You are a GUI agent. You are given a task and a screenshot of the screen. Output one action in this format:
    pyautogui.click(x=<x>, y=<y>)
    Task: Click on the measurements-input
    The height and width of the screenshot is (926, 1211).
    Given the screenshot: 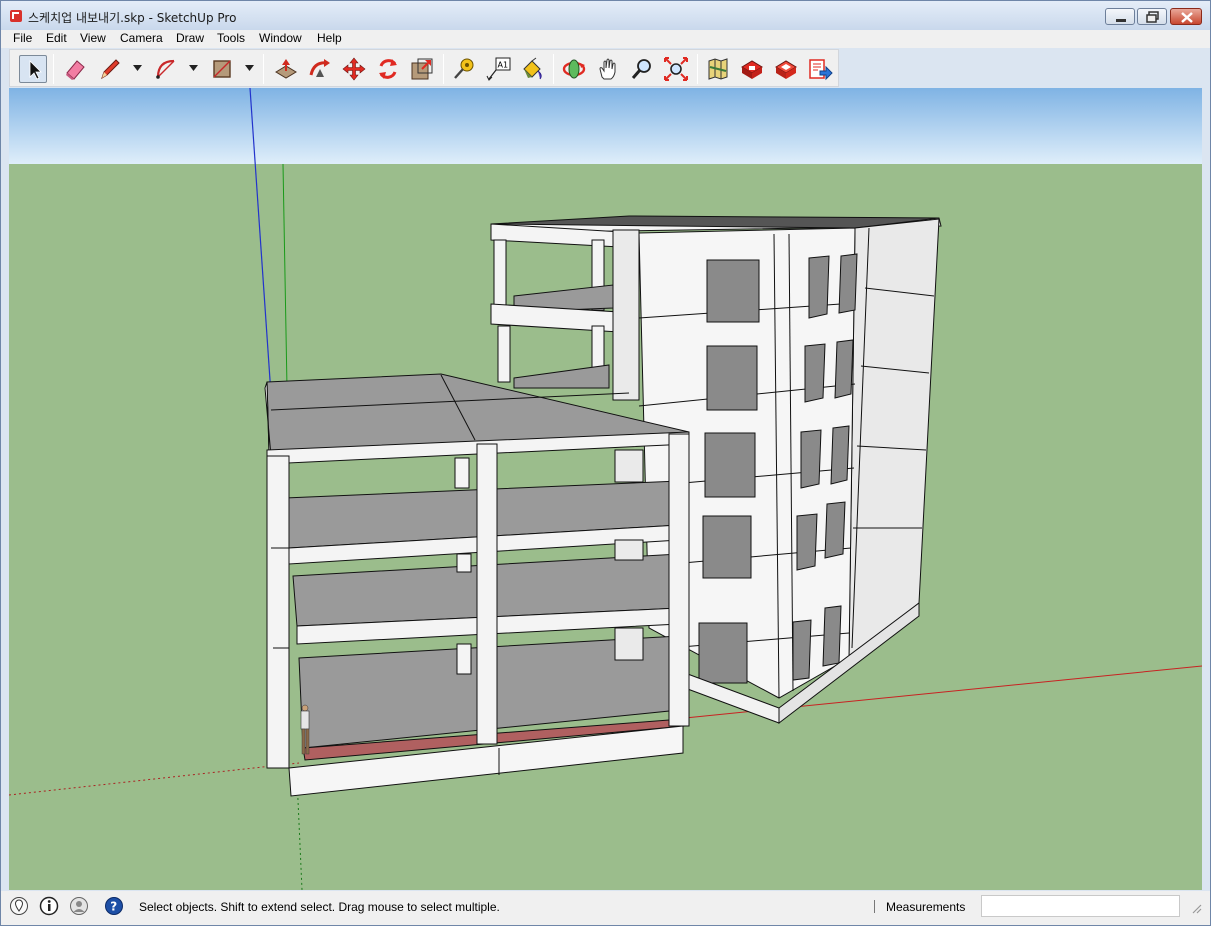 What is the action you would take?
    pyautogui.click(x=1080, y=906)
    